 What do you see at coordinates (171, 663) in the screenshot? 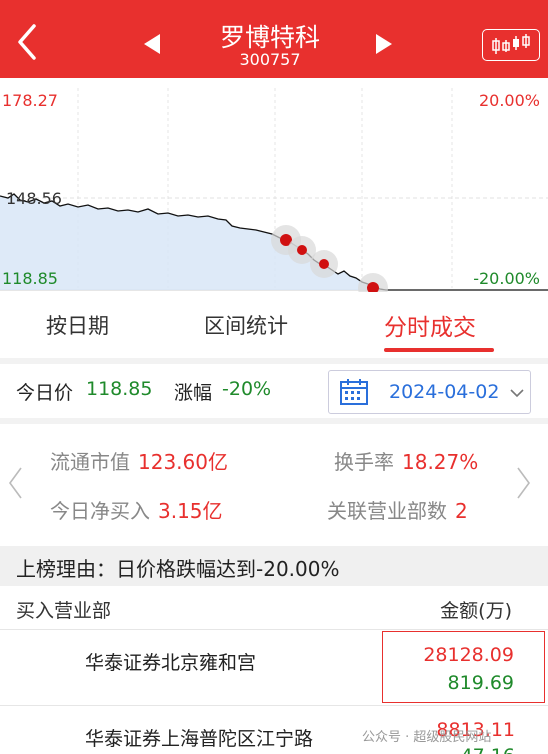
I see `branch-name: 华泰证券北京雍和宫` at bounding box center [171, 663].